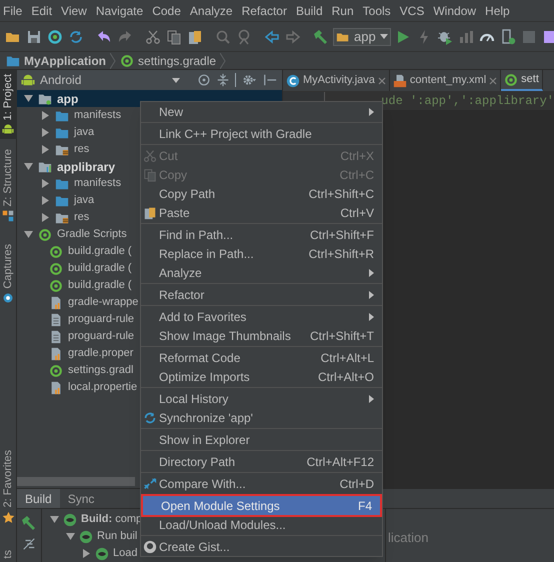 This screenshot has height=562, width=554. I want to click on build-tree-label: Run buil, so click(117, 536).